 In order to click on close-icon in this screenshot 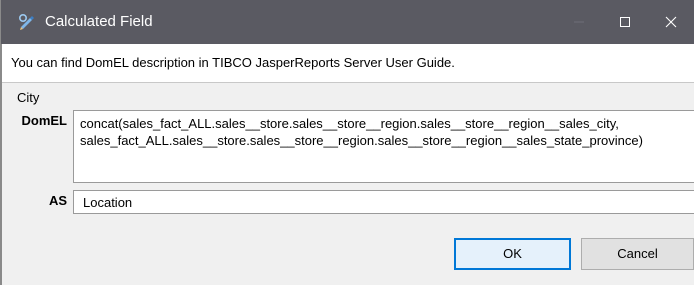, I will do `click(671, 22)`.